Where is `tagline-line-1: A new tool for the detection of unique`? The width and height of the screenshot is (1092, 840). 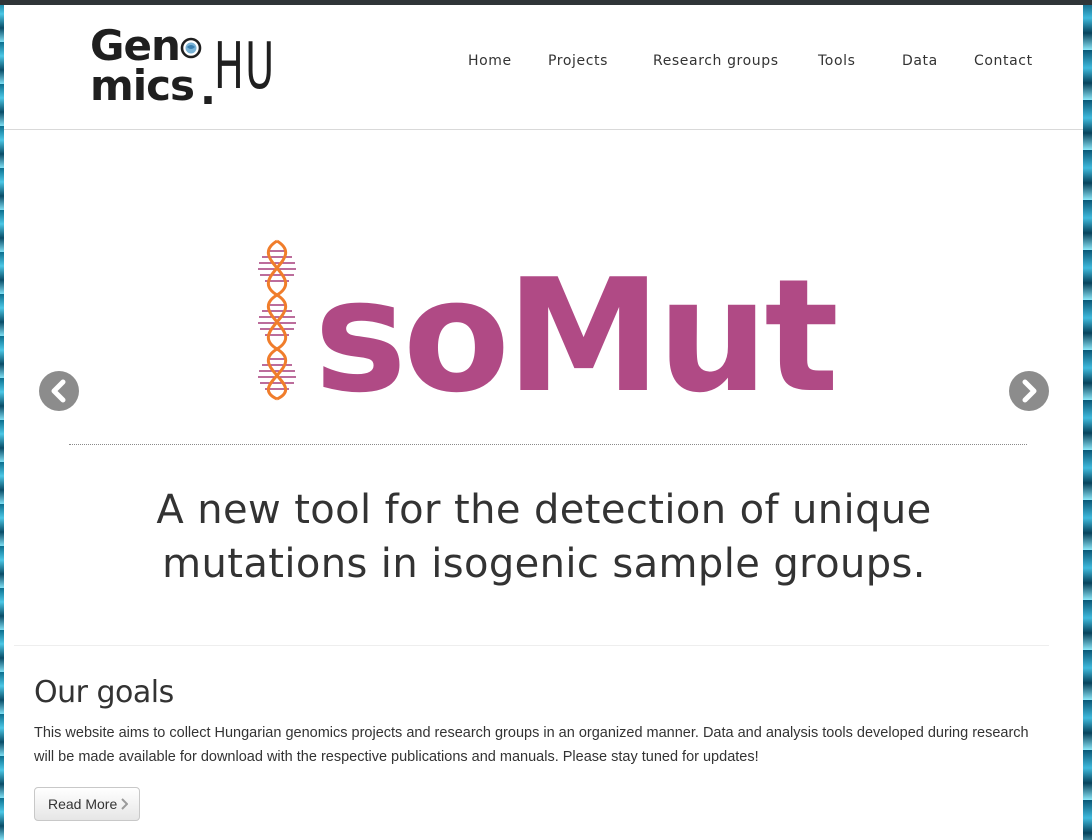
tagline-line-1: A new tool for the detection of unique is located at coordinates (544, 510).